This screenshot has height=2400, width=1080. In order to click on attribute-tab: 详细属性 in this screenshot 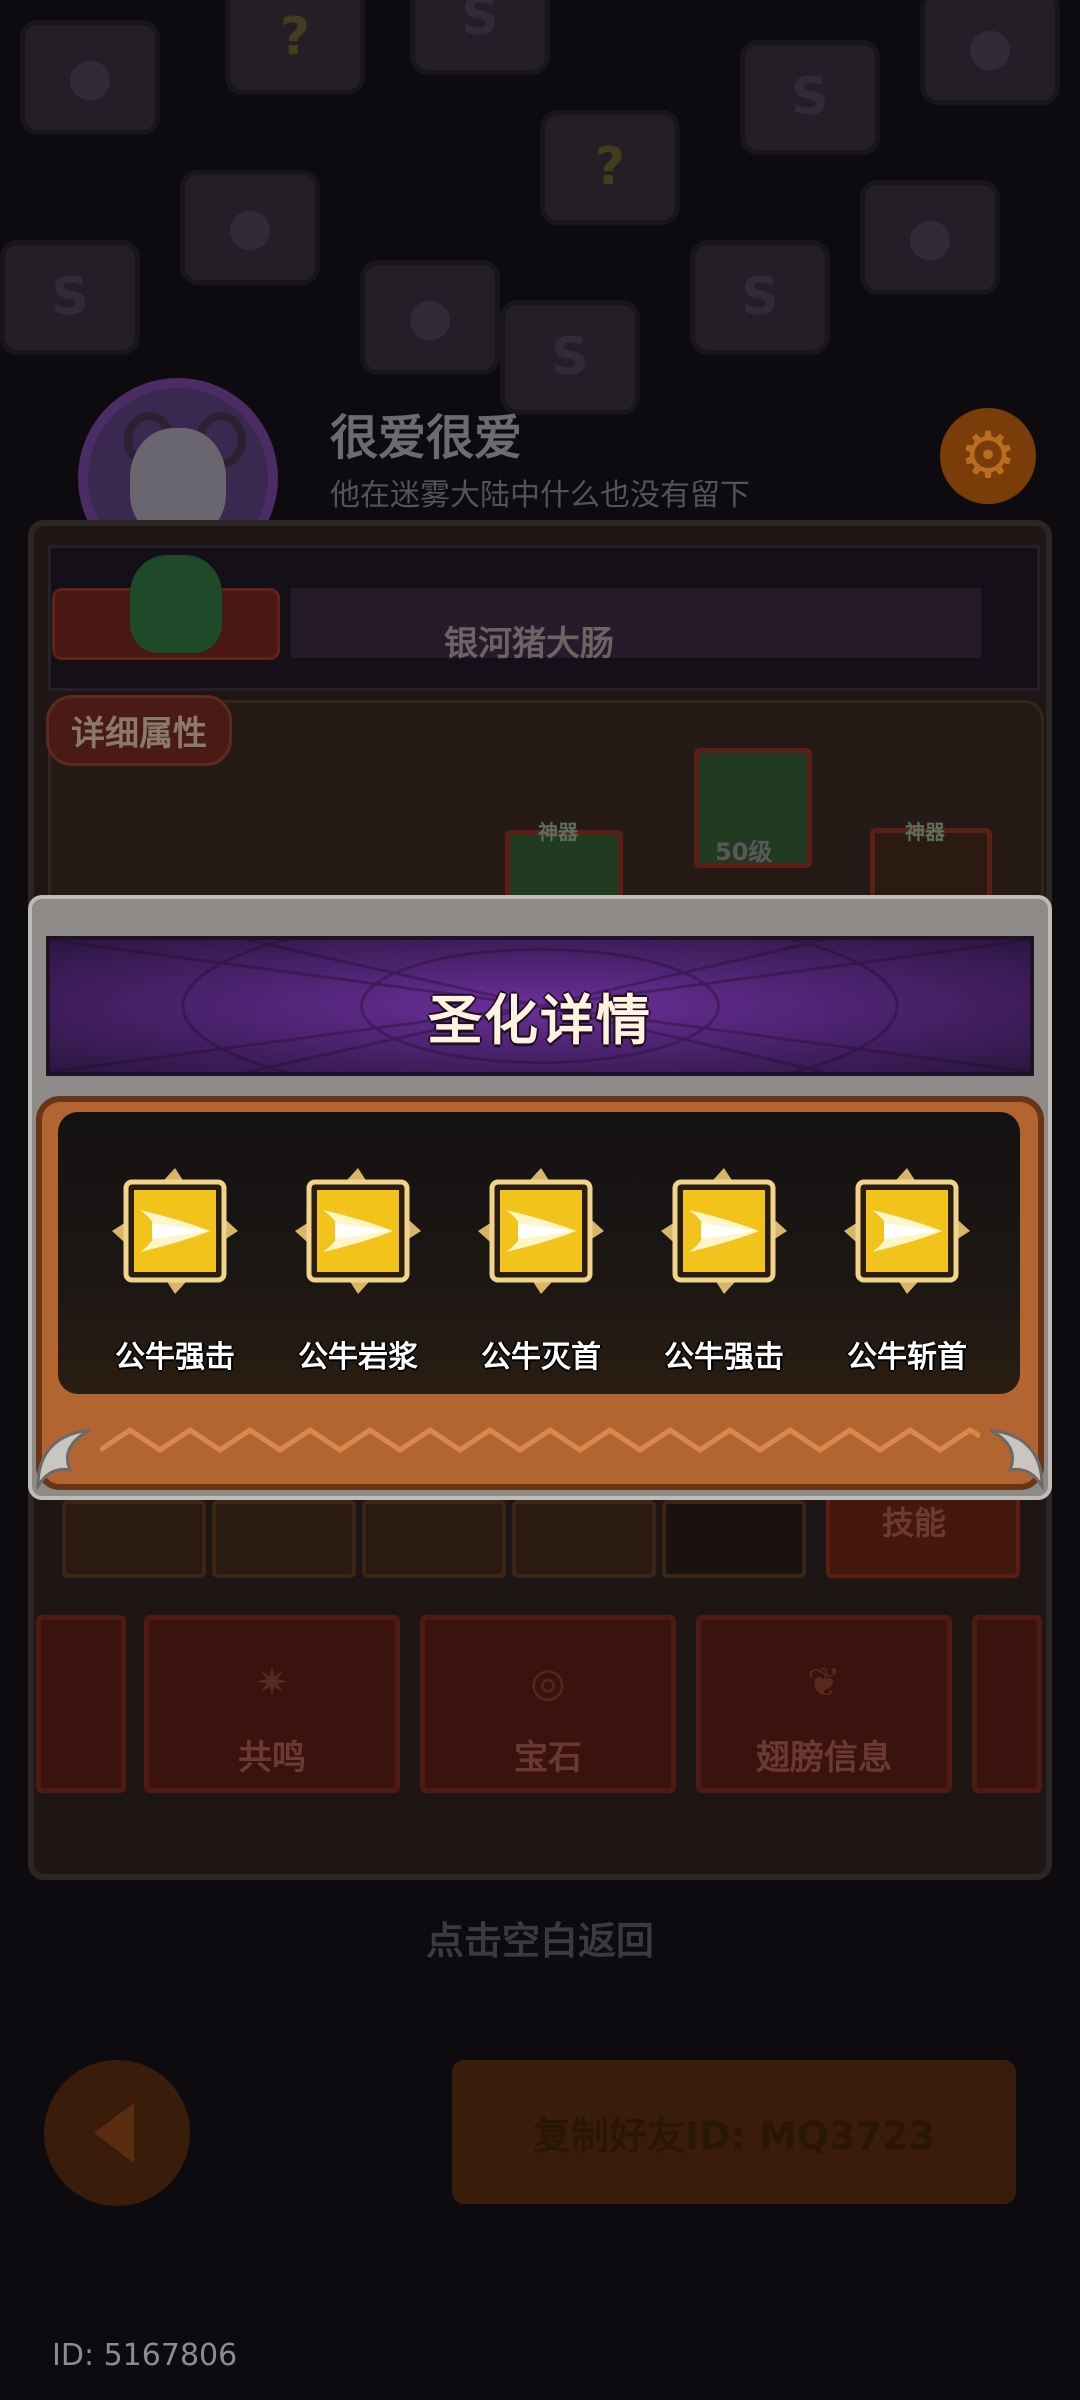, I will do `click(139, 730)`.